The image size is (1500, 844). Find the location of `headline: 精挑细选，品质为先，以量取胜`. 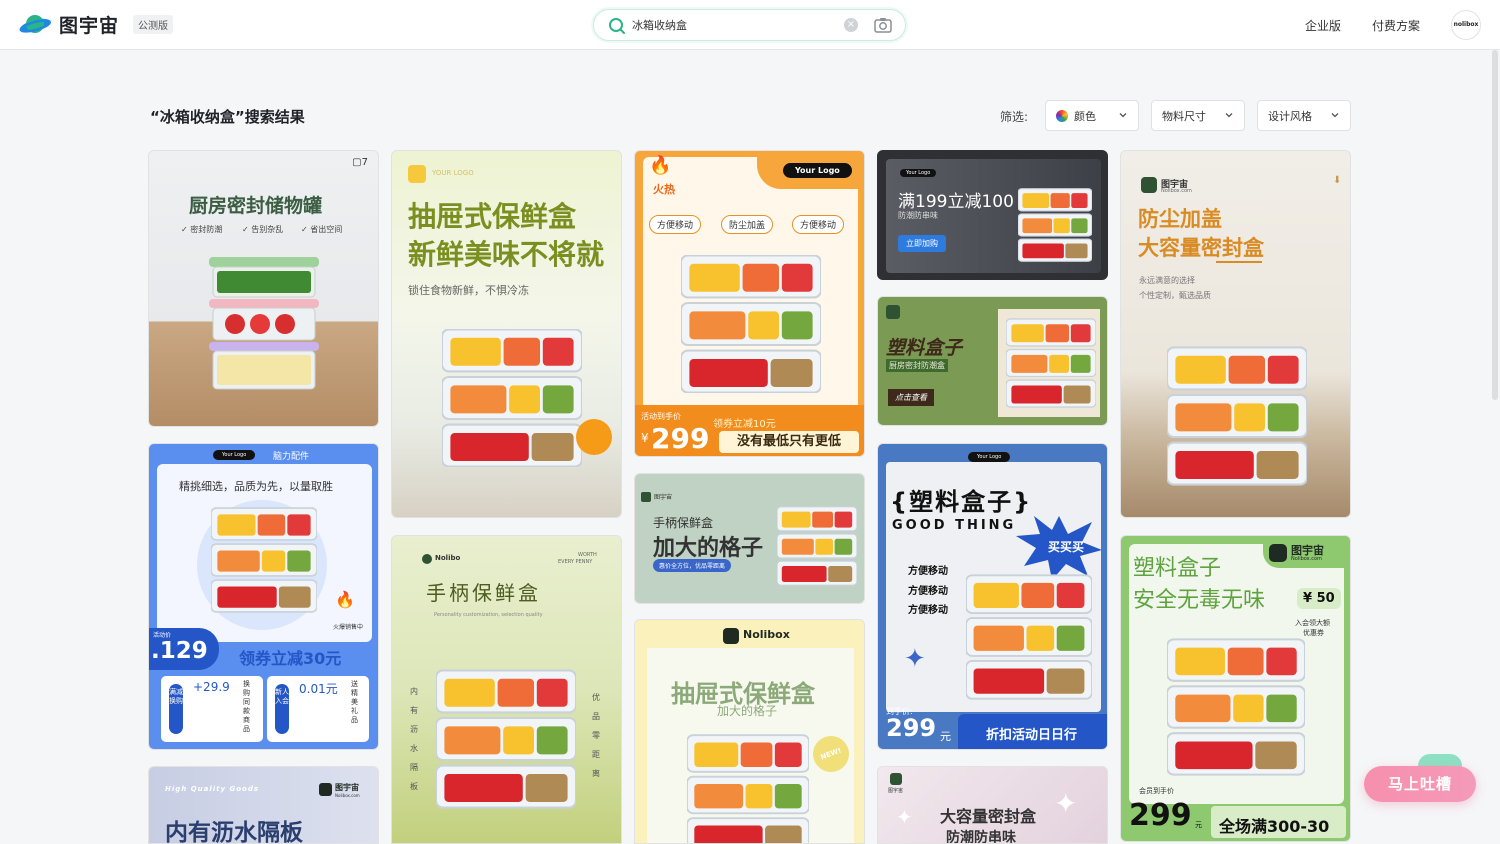

headline: 精挑细选，品质为先，以量取胜 is located at coordinates (256, 486).